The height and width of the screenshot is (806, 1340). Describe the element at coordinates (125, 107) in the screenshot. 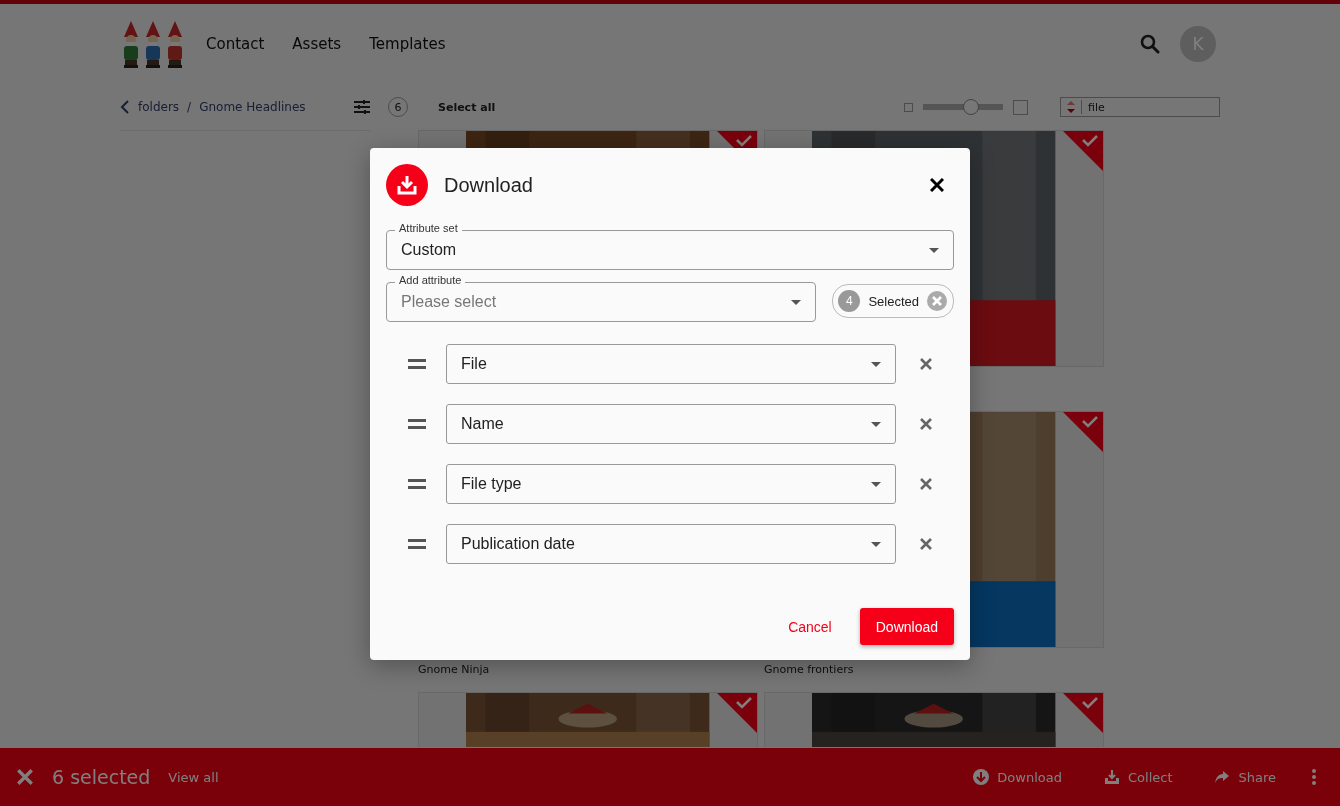

I see `back-icon` at that location.